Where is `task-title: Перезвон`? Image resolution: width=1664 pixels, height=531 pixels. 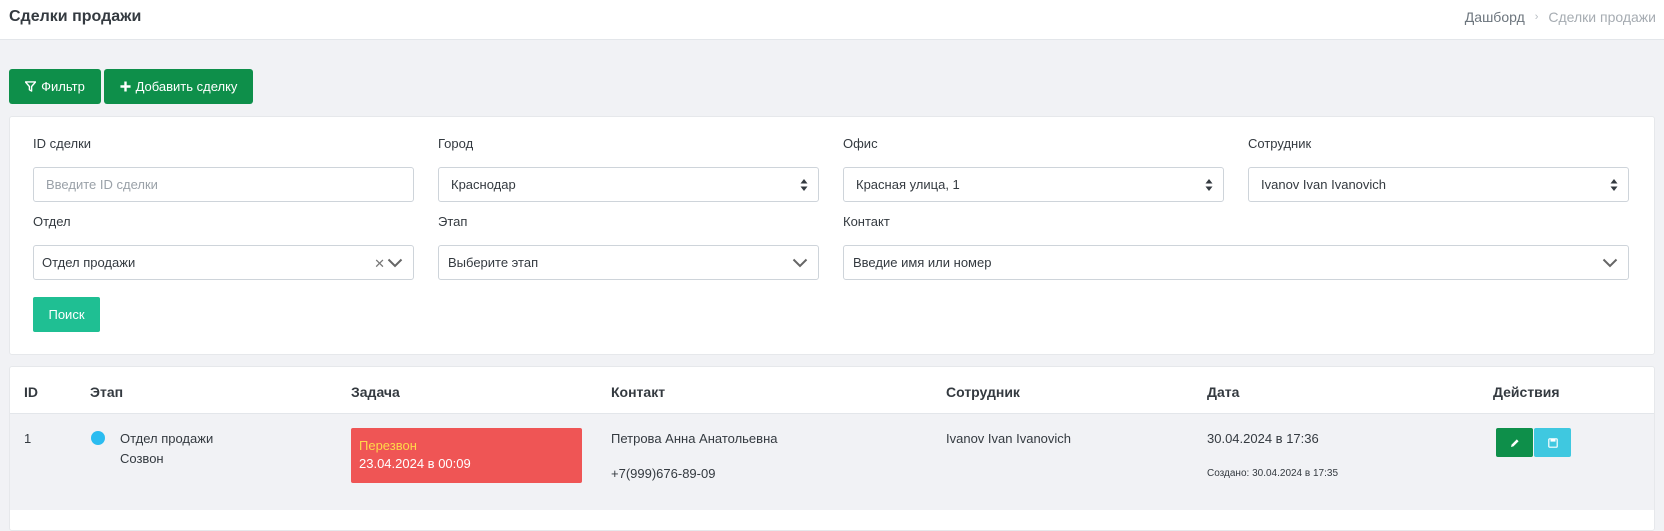 task-title: Перезвон is located at coordinates (388, 445).